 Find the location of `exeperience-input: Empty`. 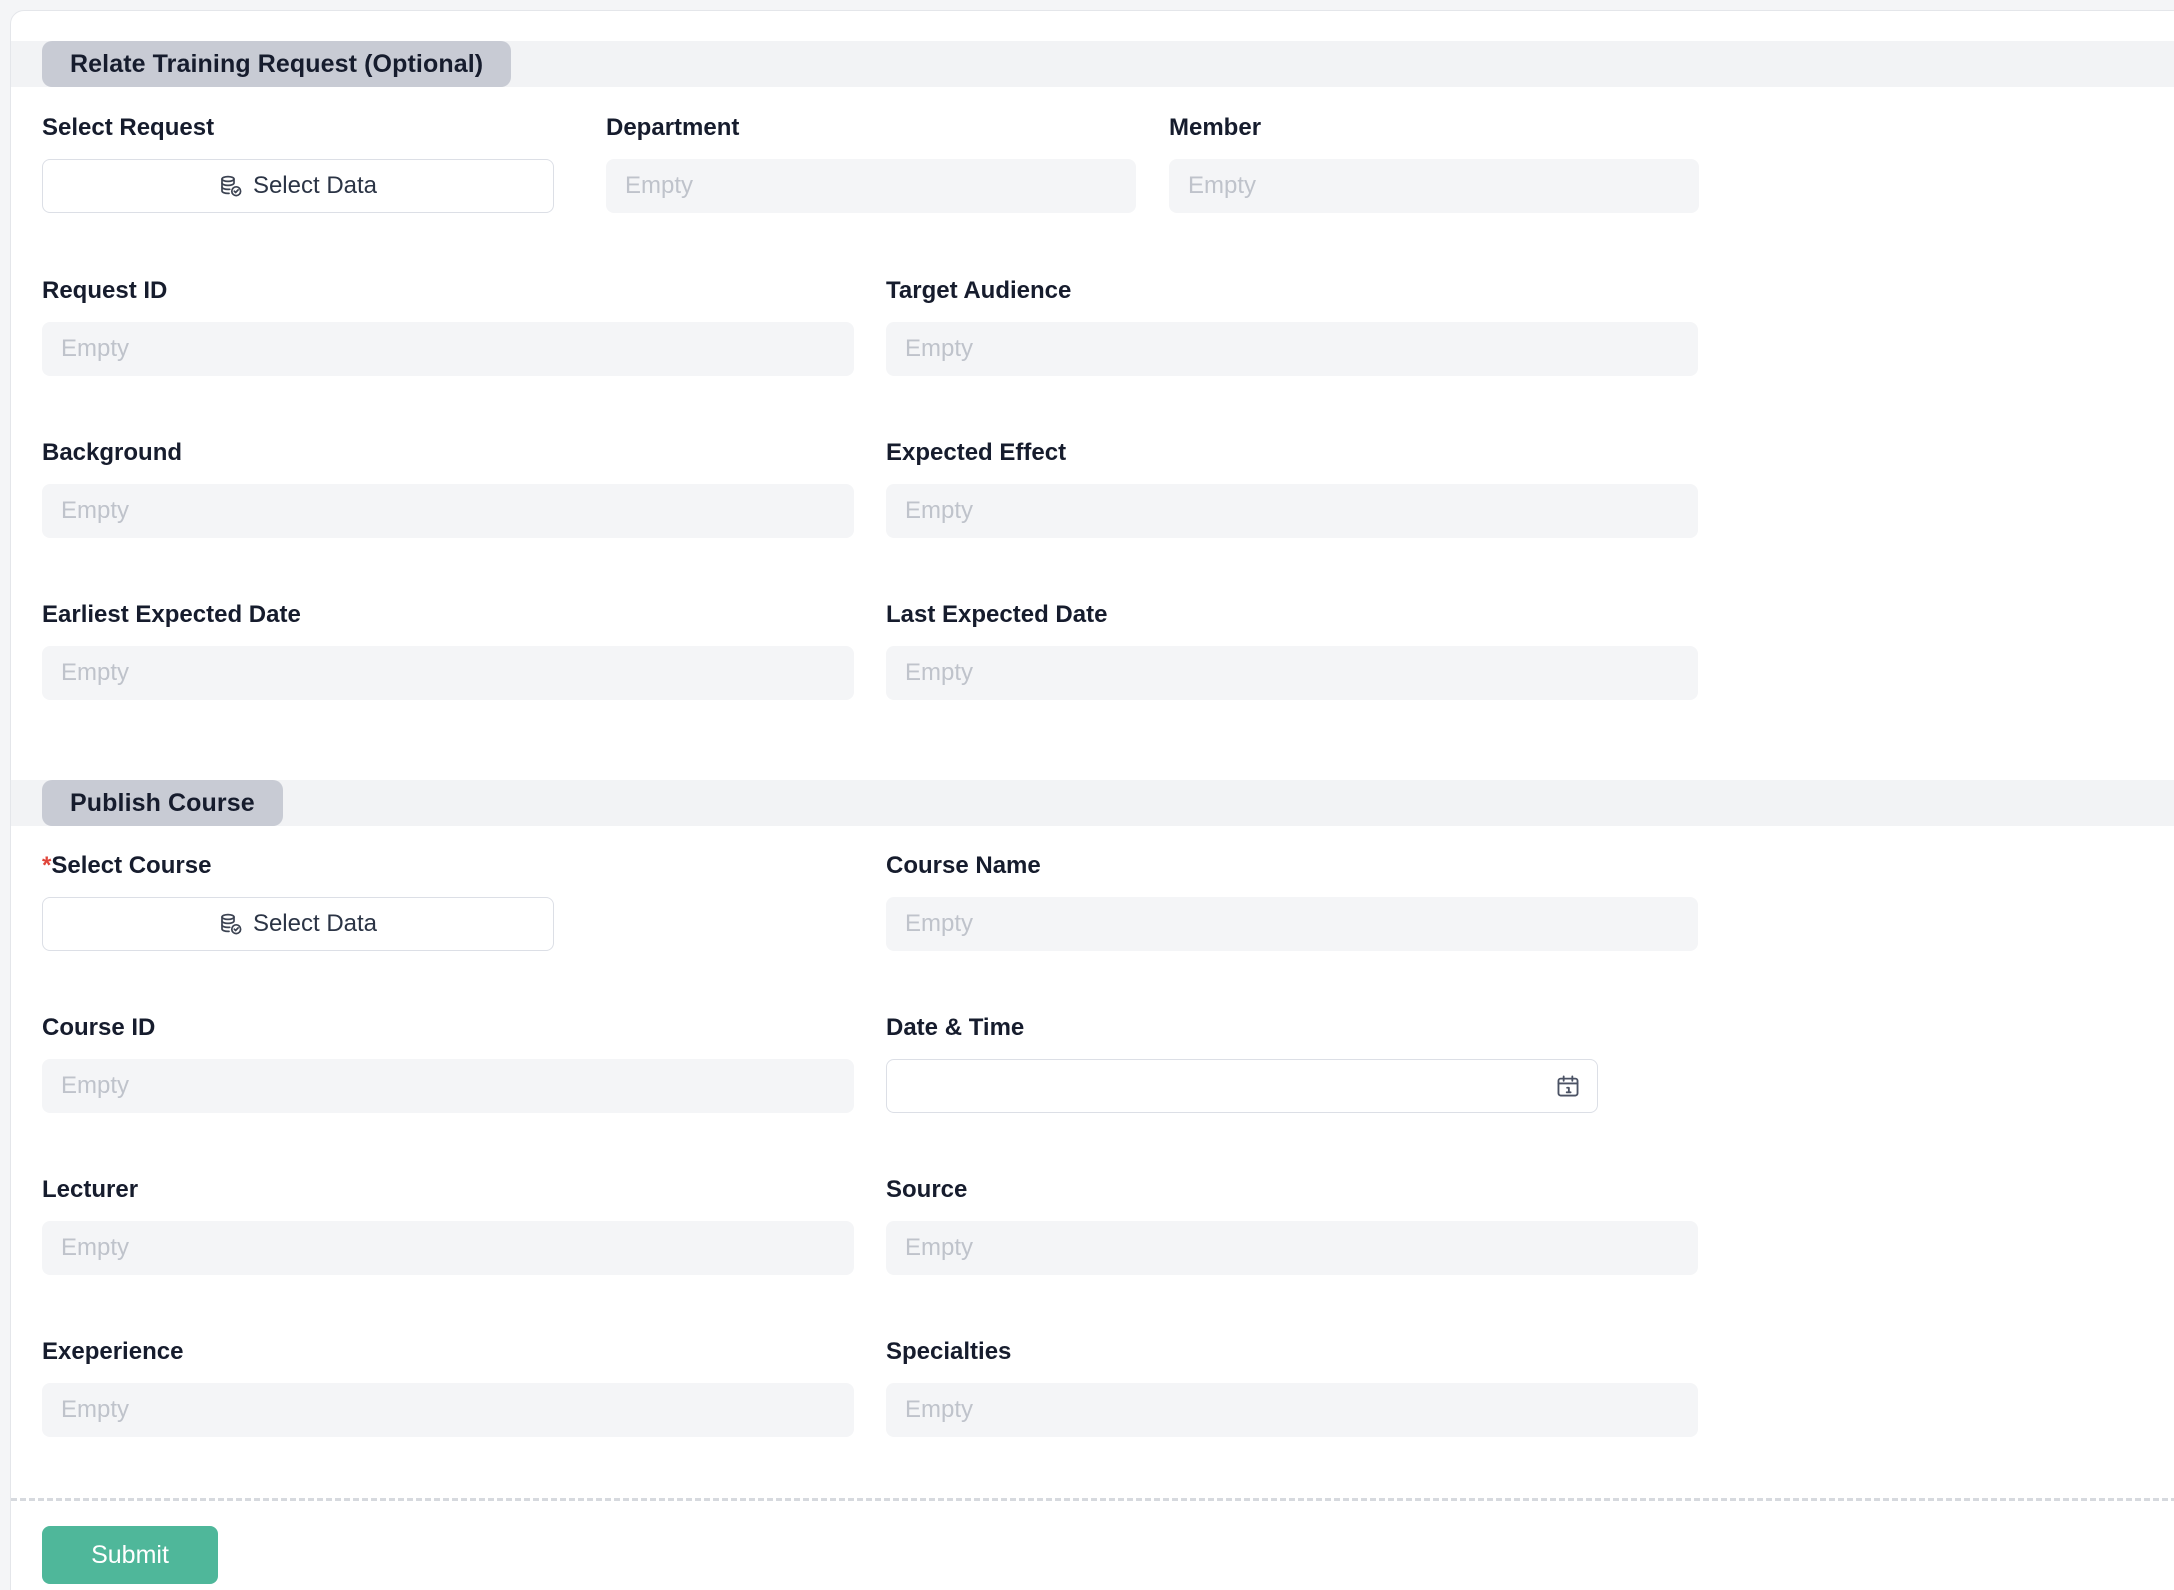

exeperience-input: Empty is located at coordinates (448, 1410).